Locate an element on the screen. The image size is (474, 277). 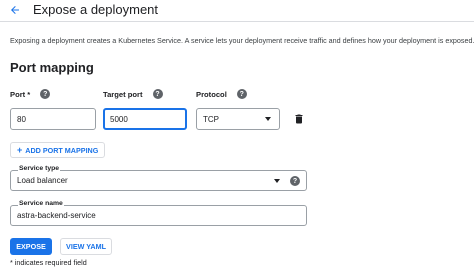
service-type-select: Service type Load balancer ? is located at coordinates (158, 178).